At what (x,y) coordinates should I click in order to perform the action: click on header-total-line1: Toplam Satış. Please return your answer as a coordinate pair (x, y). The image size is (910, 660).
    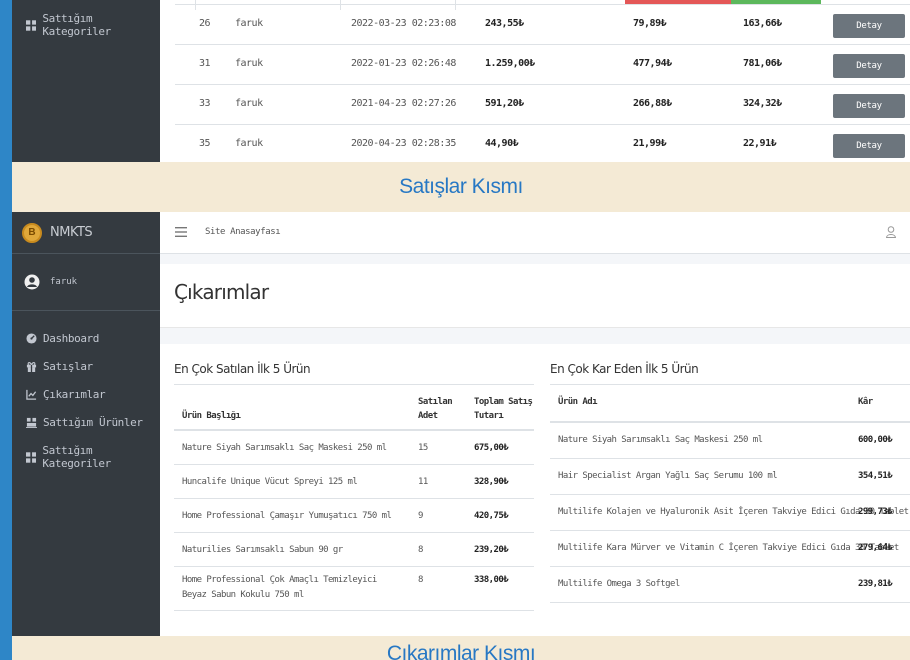
    Looking at the image, I should click on (503, 402).